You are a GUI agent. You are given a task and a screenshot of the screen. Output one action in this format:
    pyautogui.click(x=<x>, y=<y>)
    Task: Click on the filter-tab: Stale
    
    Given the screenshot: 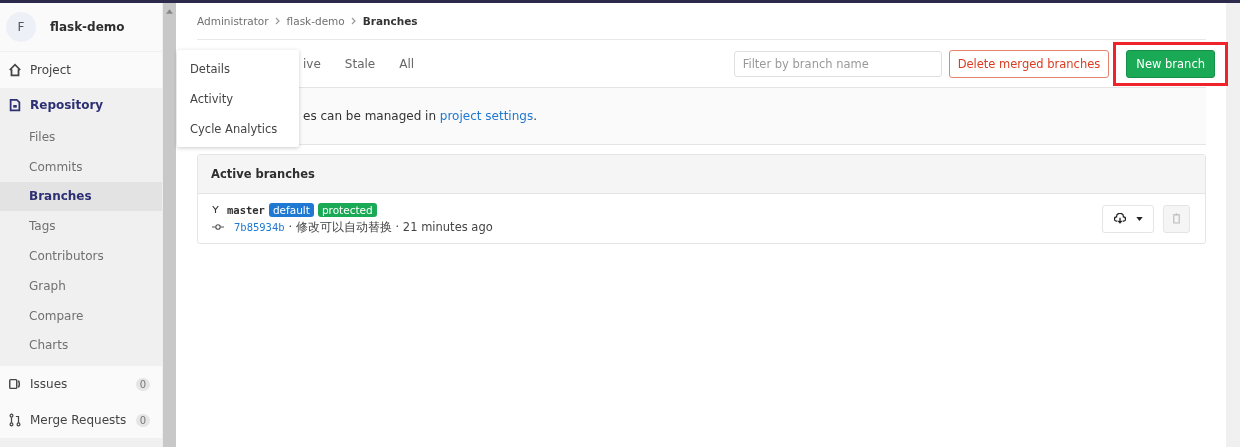 What is the action you would take?
    pyautogui.click(x=360, y=63)
    